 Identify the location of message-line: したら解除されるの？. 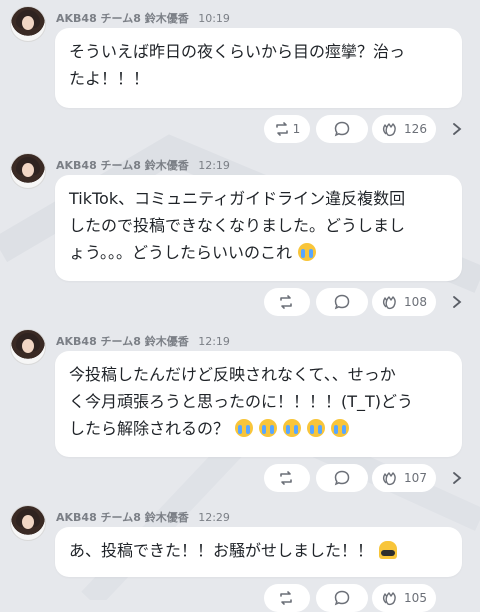
(149, 428).